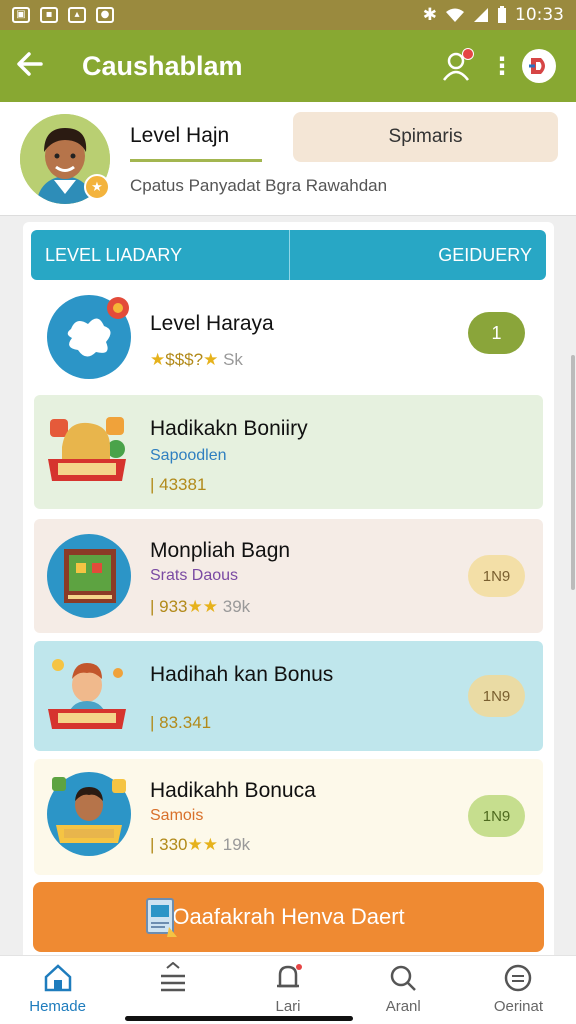  I want to click on list-item: Hadikakn Boniiry Sapoodlen | 43381, so click(288, 452).